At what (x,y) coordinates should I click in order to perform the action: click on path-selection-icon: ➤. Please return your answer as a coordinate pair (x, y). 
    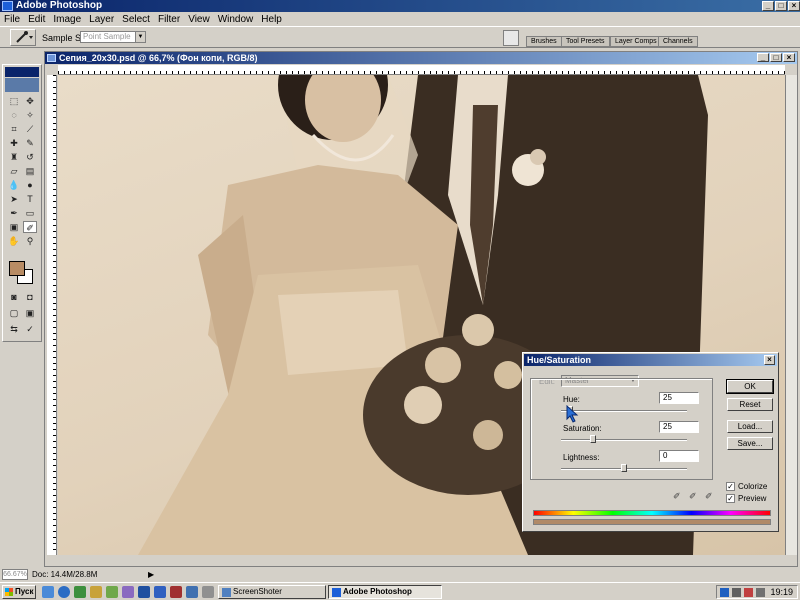
    Looking at the image, I should click on (14, 199).